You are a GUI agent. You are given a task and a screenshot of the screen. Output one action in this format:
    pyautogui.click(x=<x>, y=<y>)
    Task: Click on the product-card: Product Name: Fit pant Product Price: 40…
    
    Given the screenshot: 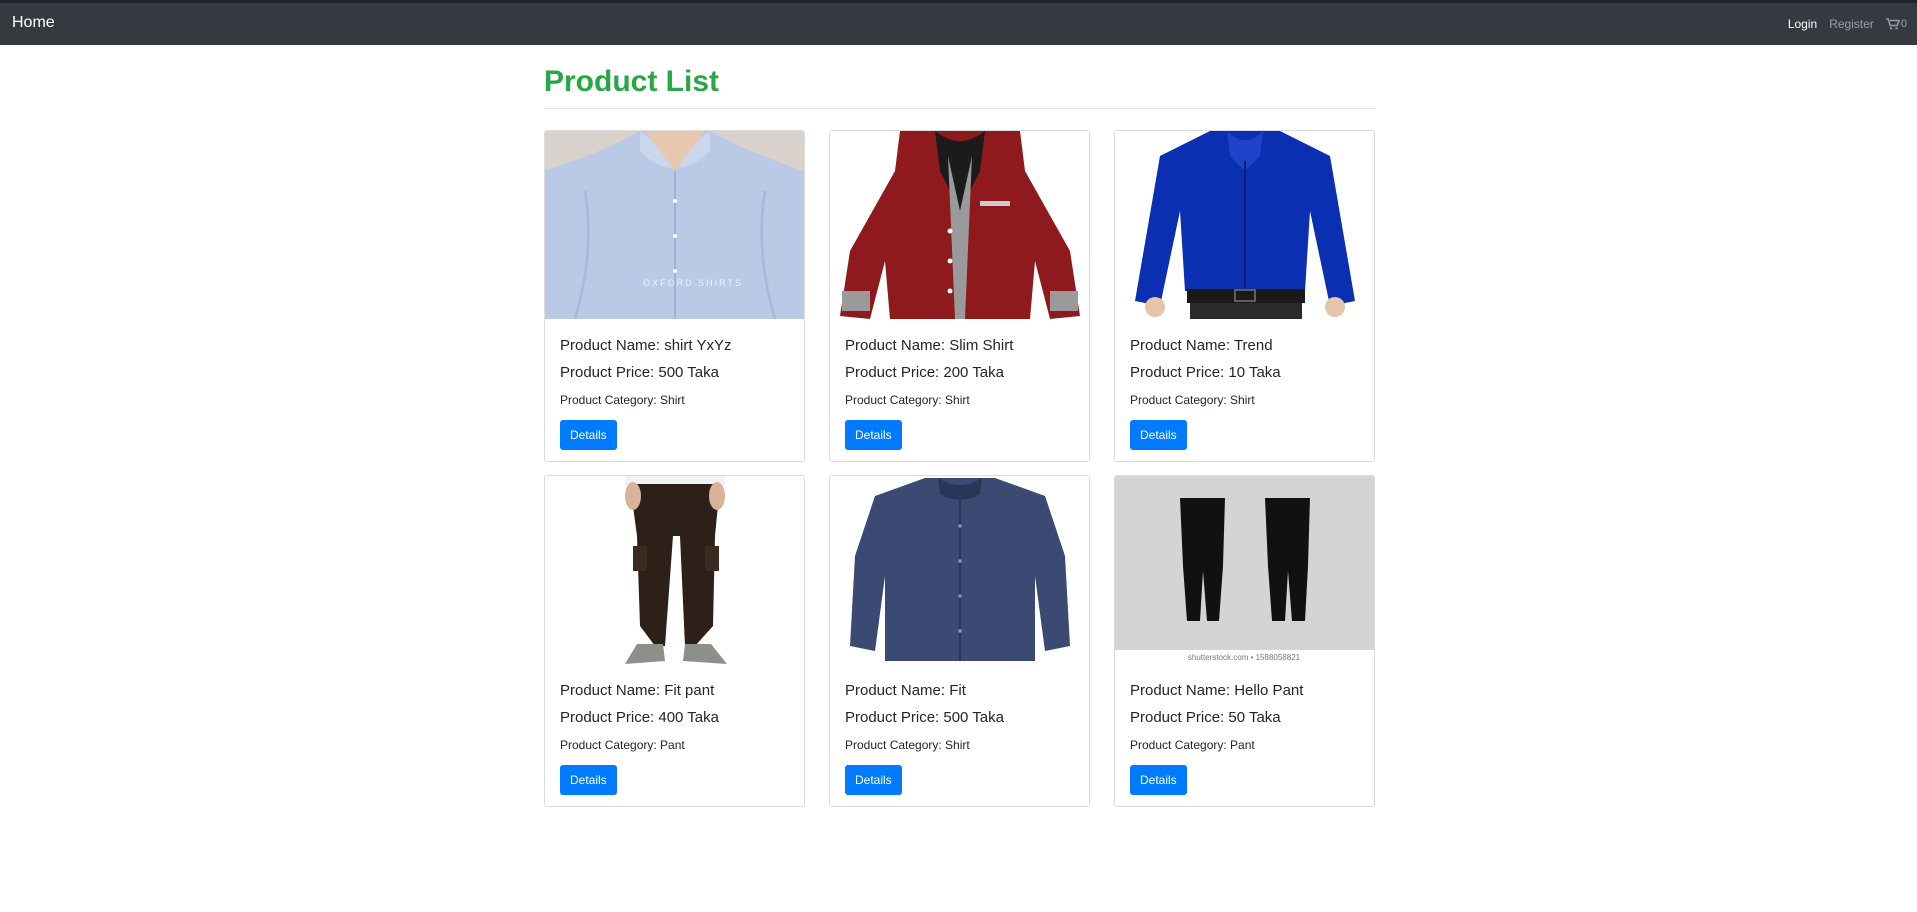 What is the action you would take?
    pyautogui.click(x=674, y=641)
    